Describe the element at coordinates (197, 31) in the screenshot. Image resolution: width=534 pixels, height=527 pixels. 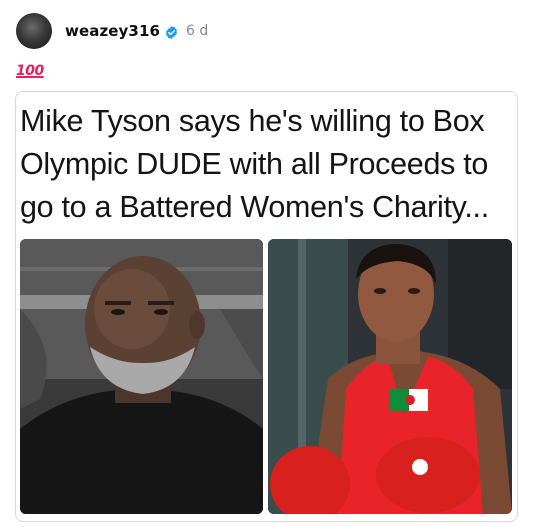
I see `timestamp: 6 d` at that location.